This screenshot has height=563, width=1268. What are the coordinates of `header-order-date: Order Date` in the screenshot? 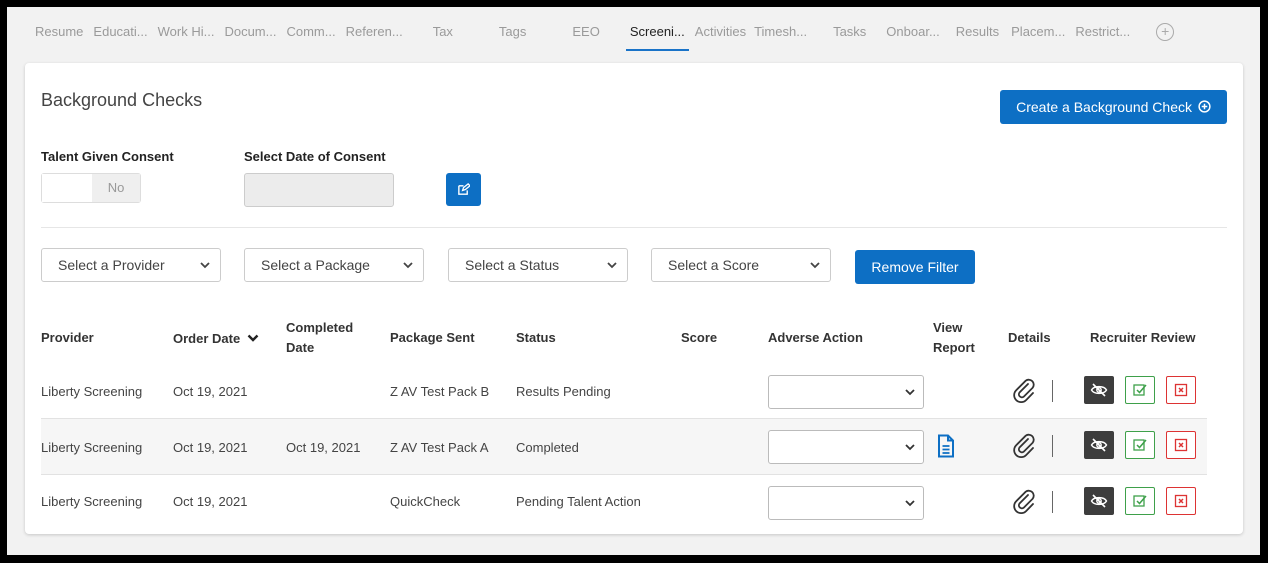 It's located at (216, 339).